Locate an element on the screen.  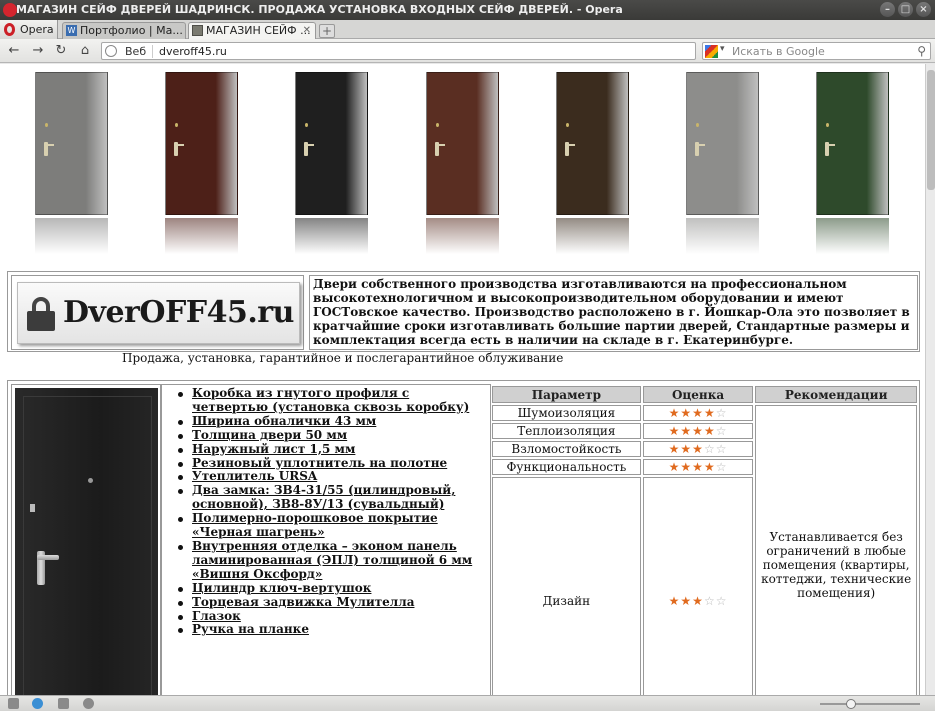
new-tab-button: + is located at coordinates (327, 31).